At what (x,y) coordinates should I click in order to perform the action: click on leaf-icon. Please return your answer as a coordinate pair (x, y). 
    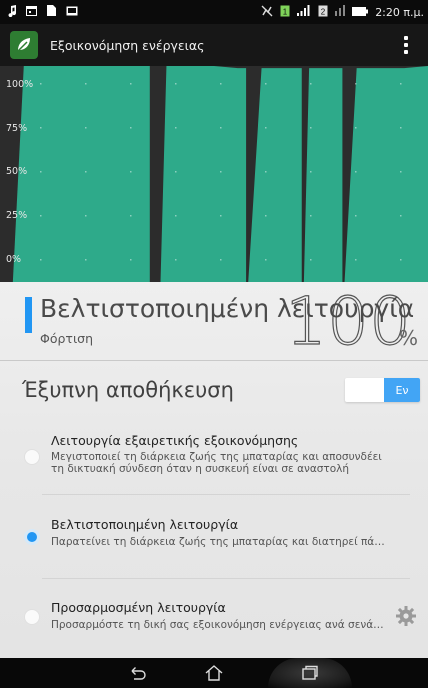
    Looking at the image, I should click on (24, 45).